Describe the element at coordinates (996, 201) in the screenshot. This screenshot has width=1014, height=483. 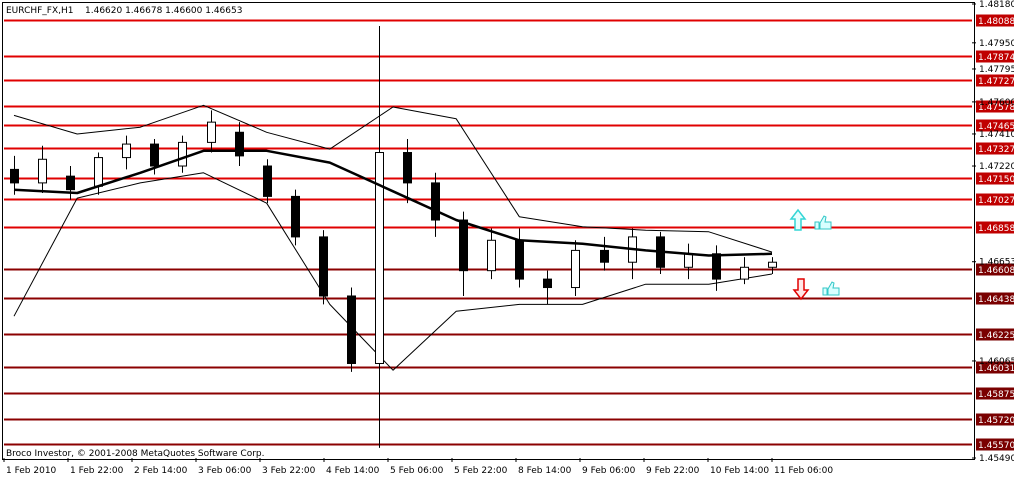
I see `level-label: 1.47027` at that location.